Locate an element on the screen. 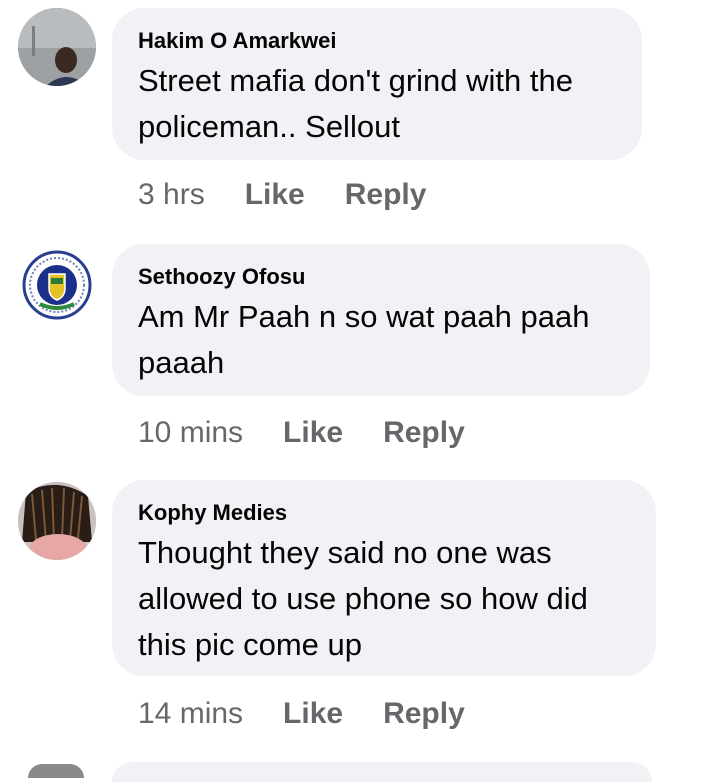 The image size is (720, 782). comment-actions: 14 mins Like Reply is located at coordinates (301, 714).